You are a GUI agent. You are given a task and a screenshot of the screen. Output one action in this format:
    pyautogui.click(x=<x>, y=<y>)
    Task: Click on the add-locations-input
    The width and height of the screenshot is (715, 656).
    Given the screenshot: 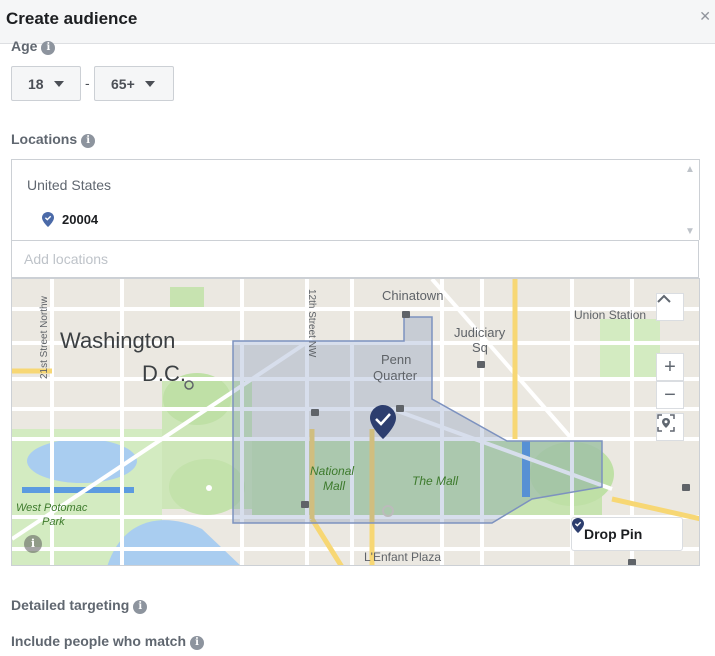 What is the action you would take?
    pyautogui.click(x=355, y=259)
    